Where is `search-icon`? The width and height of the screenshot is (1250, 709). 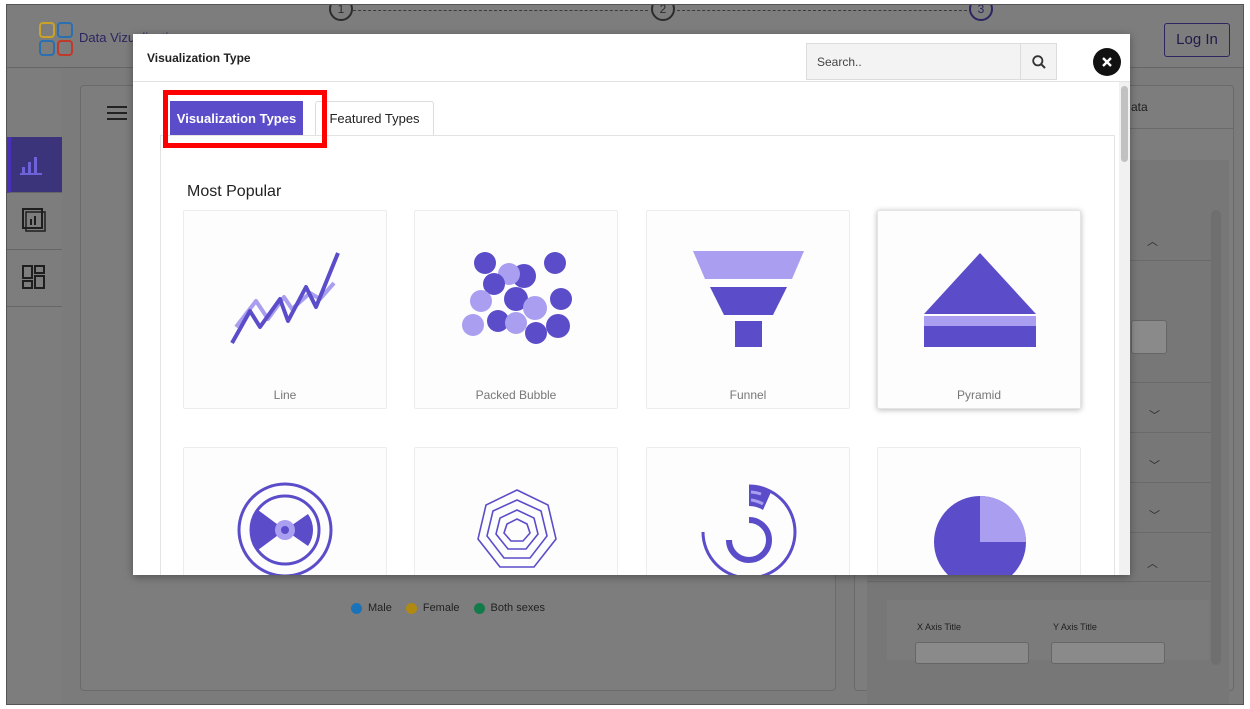 search-icon is located at coordinates (1038, 61).